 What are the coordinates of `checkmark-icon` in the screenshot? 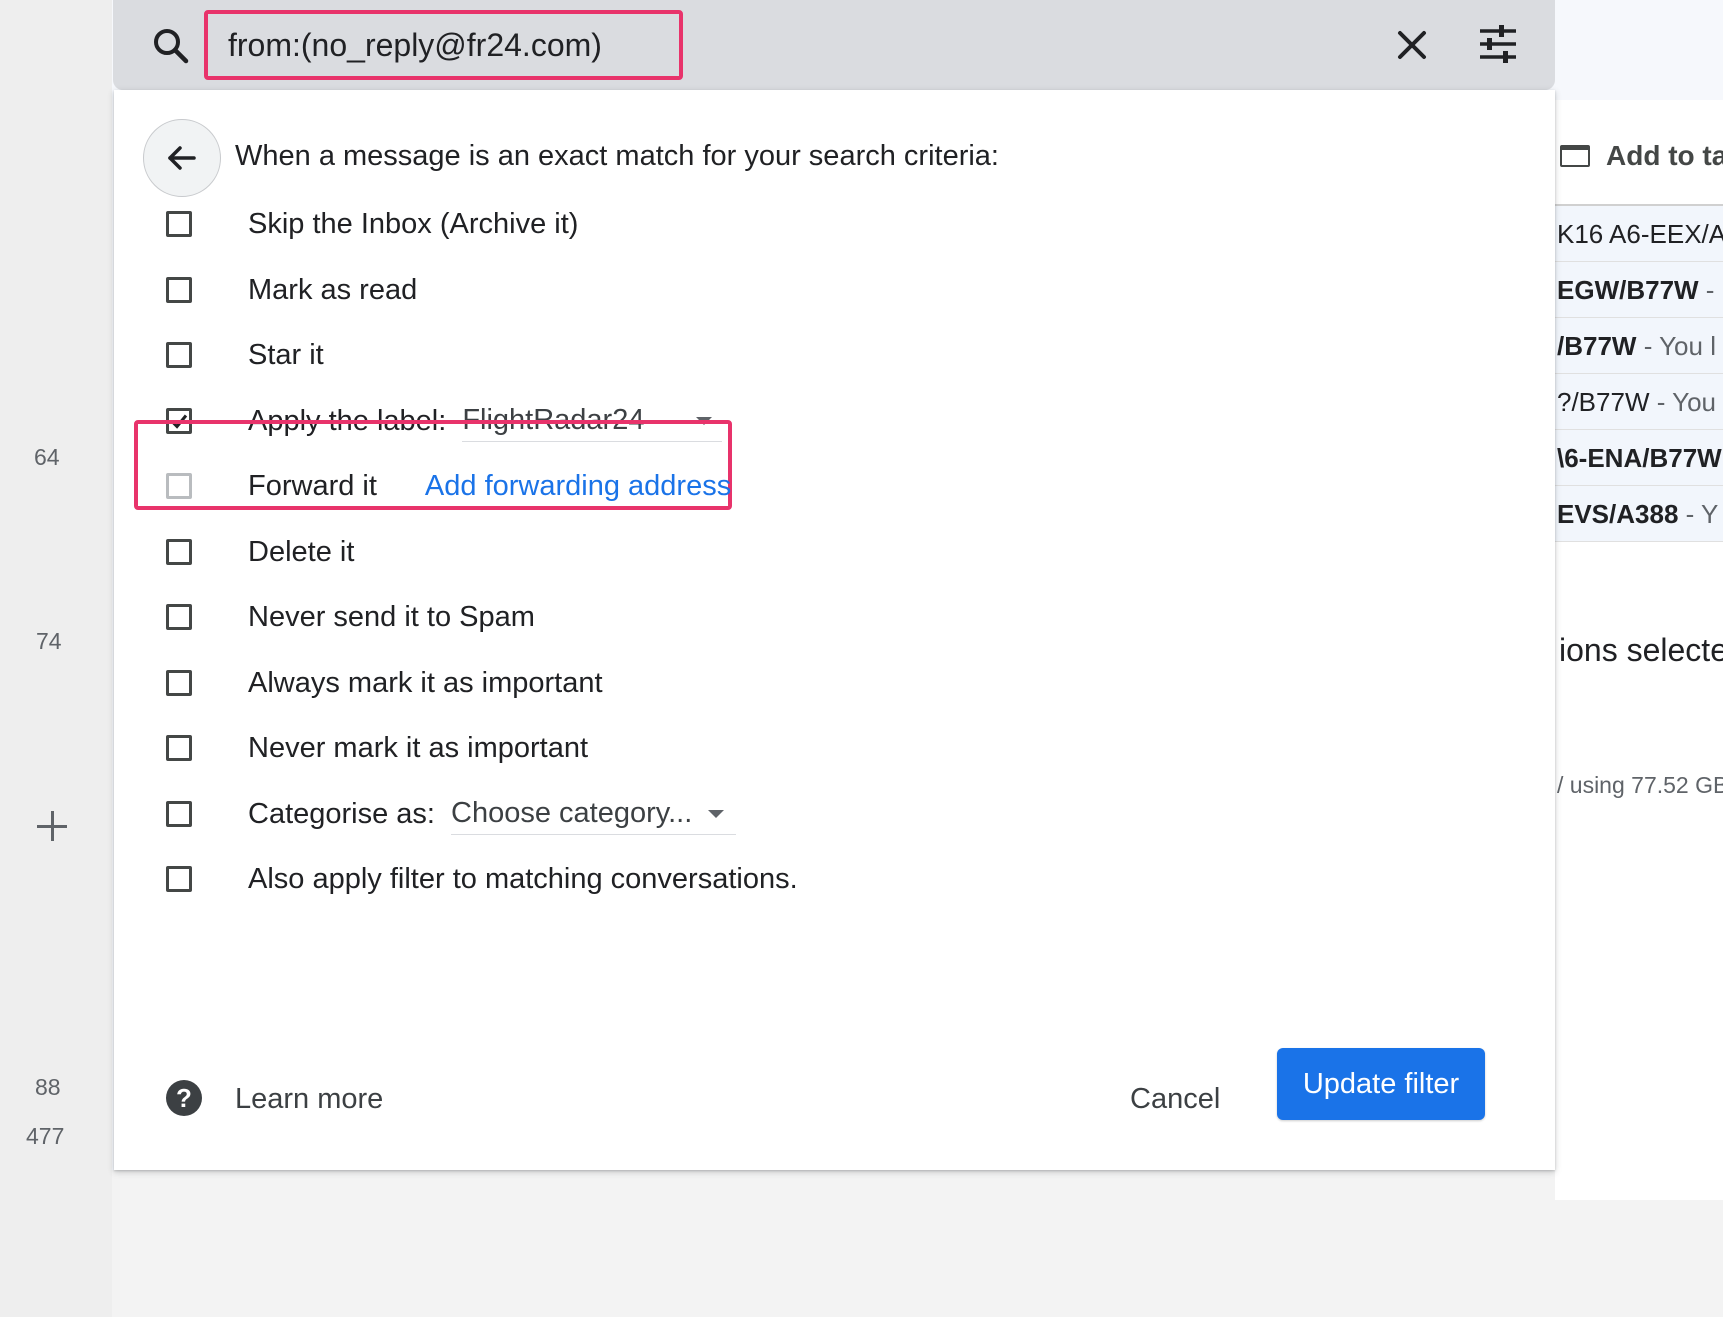 It's located at (179, 421).